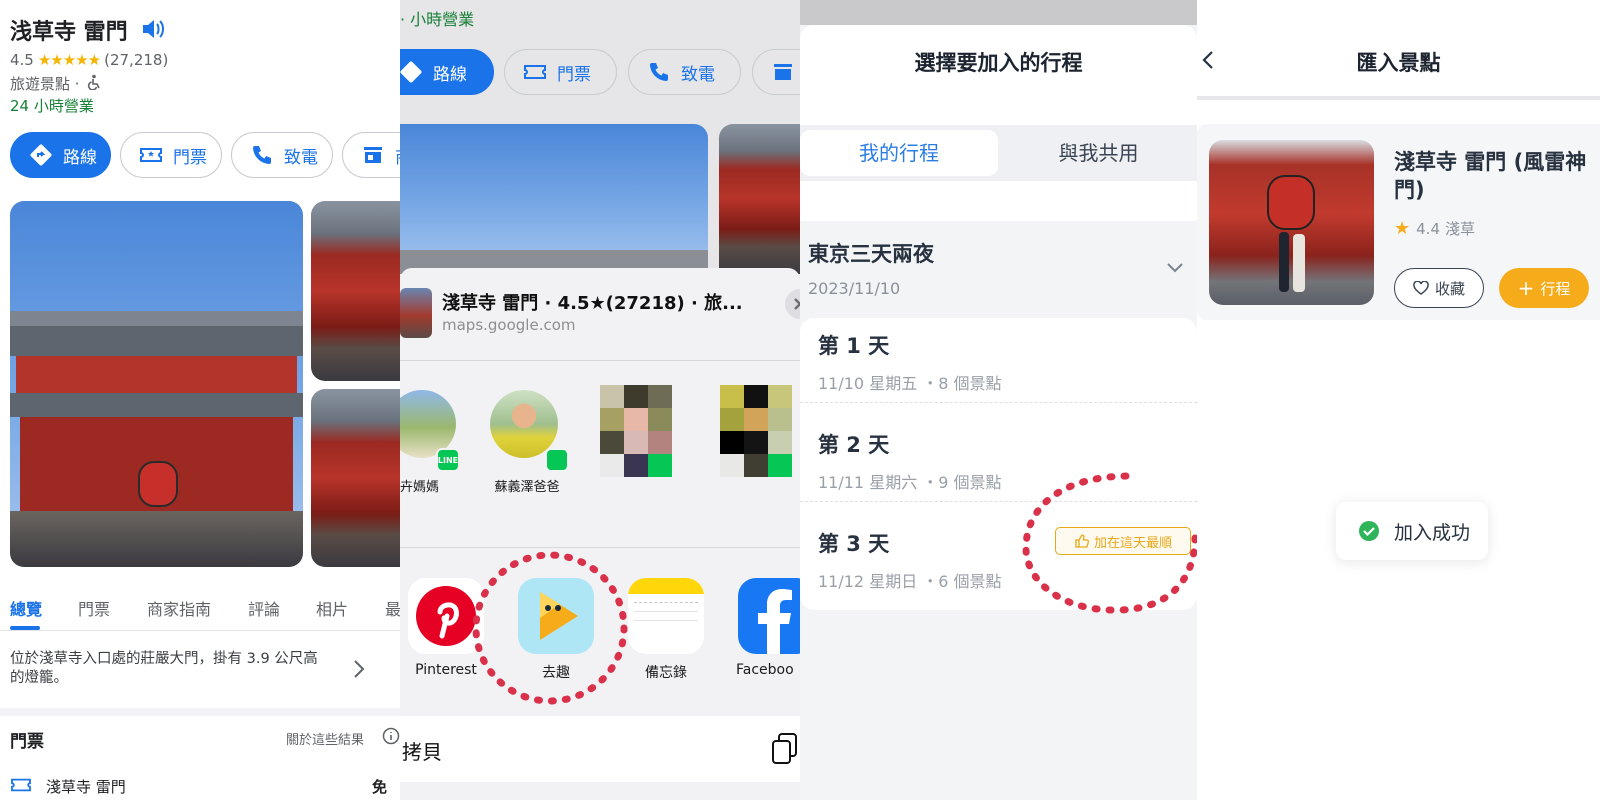 The width and height of the screenshot is (1600, 800). What do you see at coordinates (910, 383) in the screenshot?
I see `day-subtitle: 11/10 星期五 ・8 個景點` at bounding box center [910, 383].